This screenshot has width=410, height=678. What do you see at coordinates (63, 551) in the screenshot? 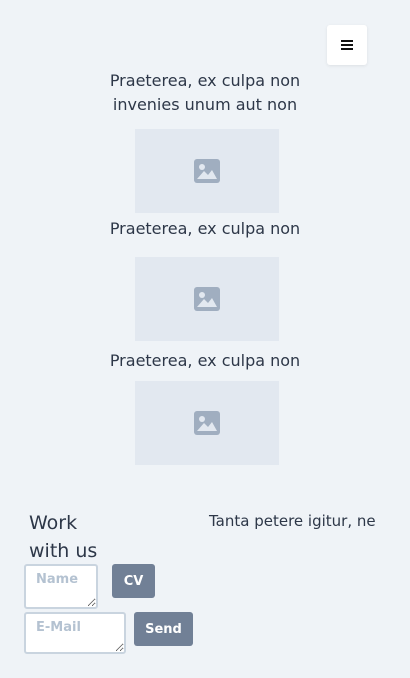
I see `work-title-line: with us` at bounding box center [63, 551].